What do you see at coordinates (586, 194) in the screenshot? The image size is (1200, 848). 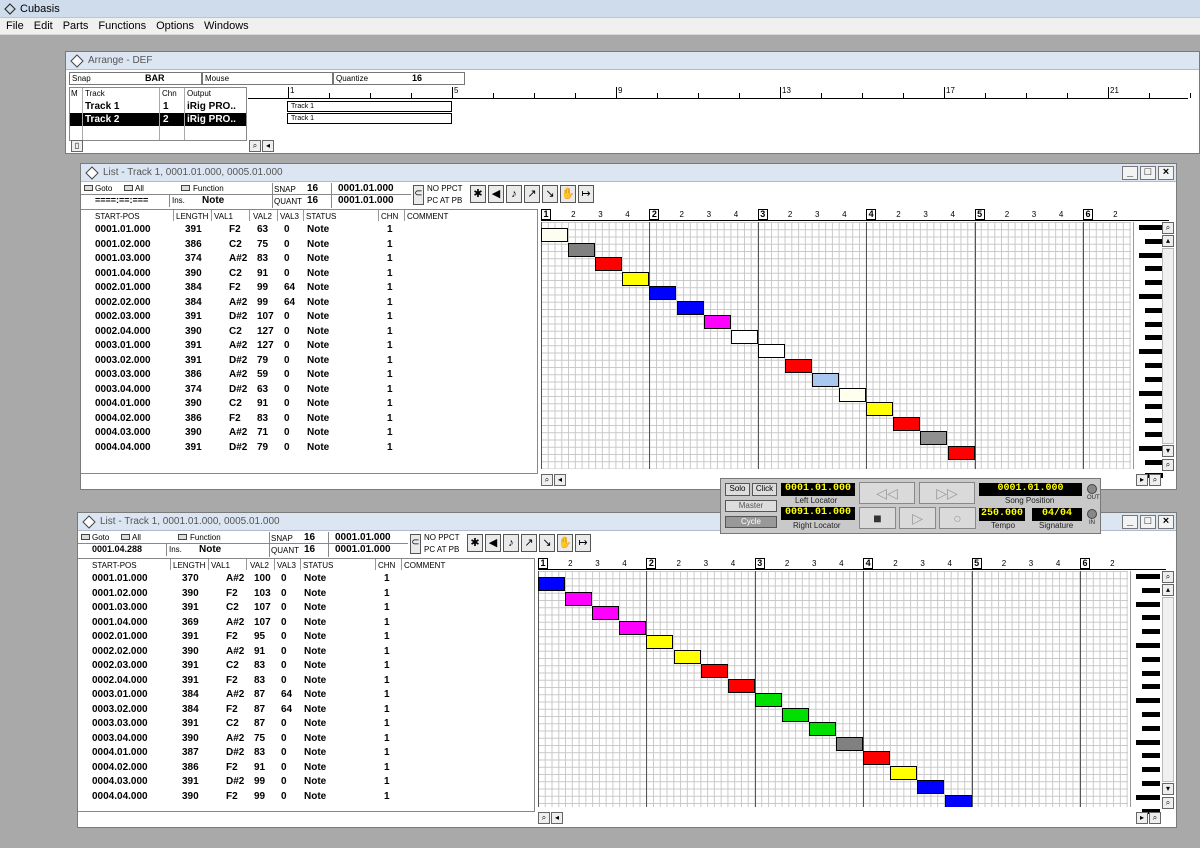 I see `in-icon: ↦` at bounding box center [586, 194].